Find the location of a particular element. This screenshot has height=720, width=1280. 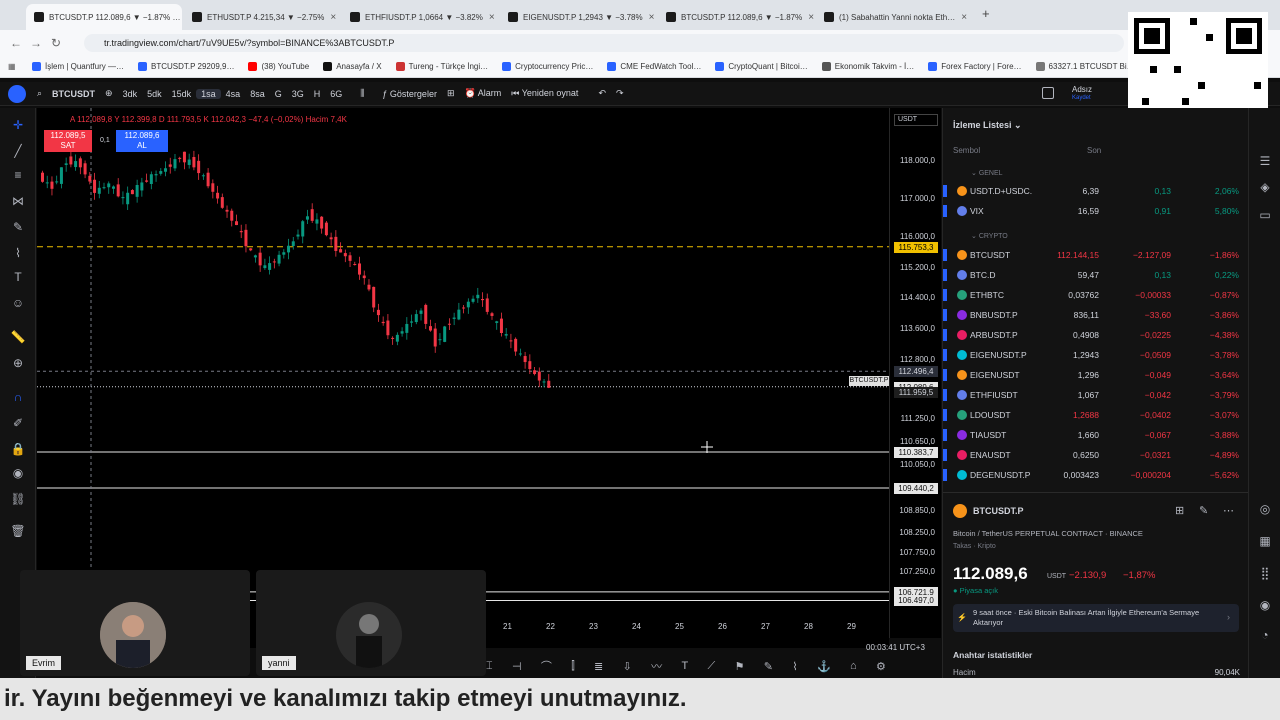

edit-icon: ✎ is located at coordinates (1203, 510).